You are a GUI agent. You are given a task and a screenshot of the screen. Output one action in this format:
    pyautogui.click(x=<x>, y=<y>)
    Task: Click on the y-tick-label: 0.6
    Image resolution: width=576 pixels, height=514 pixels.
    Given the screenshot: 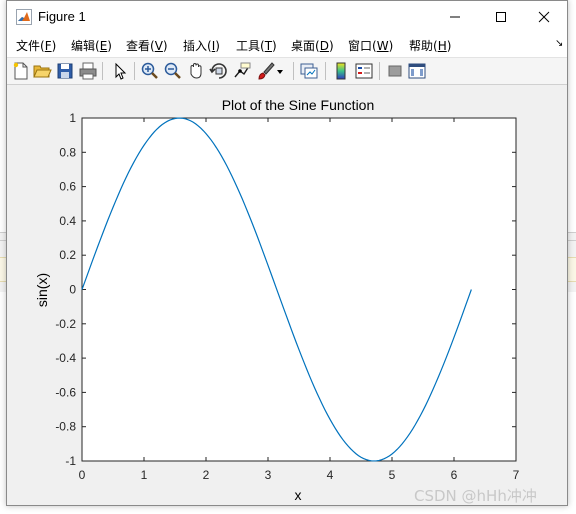 What is the action you would take?
    pyautogui.click(x=67, y=187)
    